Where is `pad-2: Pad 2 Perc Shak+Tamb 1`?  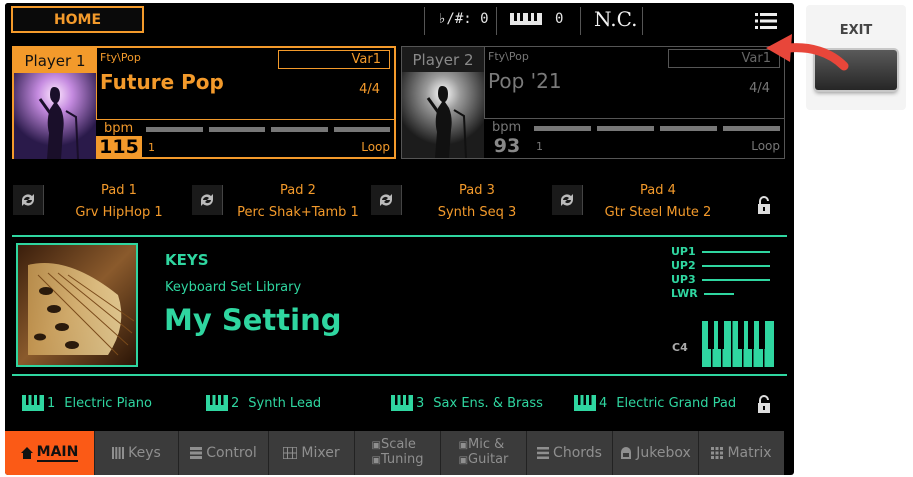 pad-2: Pad 2 Perc Shak+Tamb 1 is located at coordinates (280, 201).